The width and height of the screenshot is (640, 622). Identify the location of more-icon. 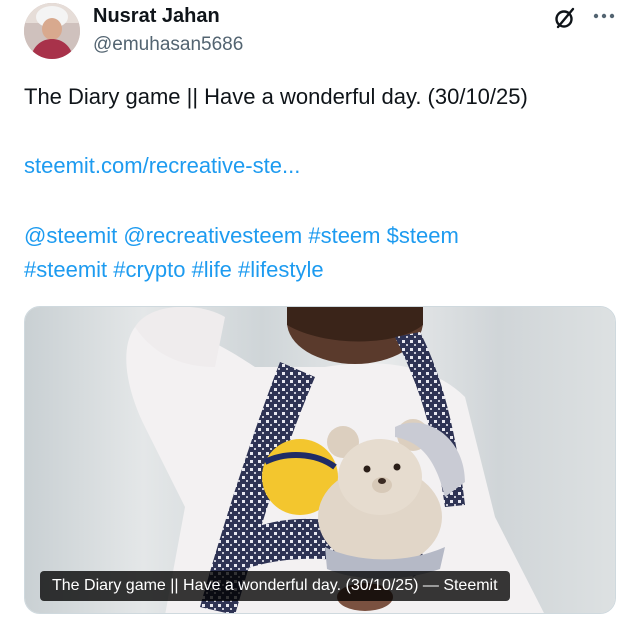
(604, 16).